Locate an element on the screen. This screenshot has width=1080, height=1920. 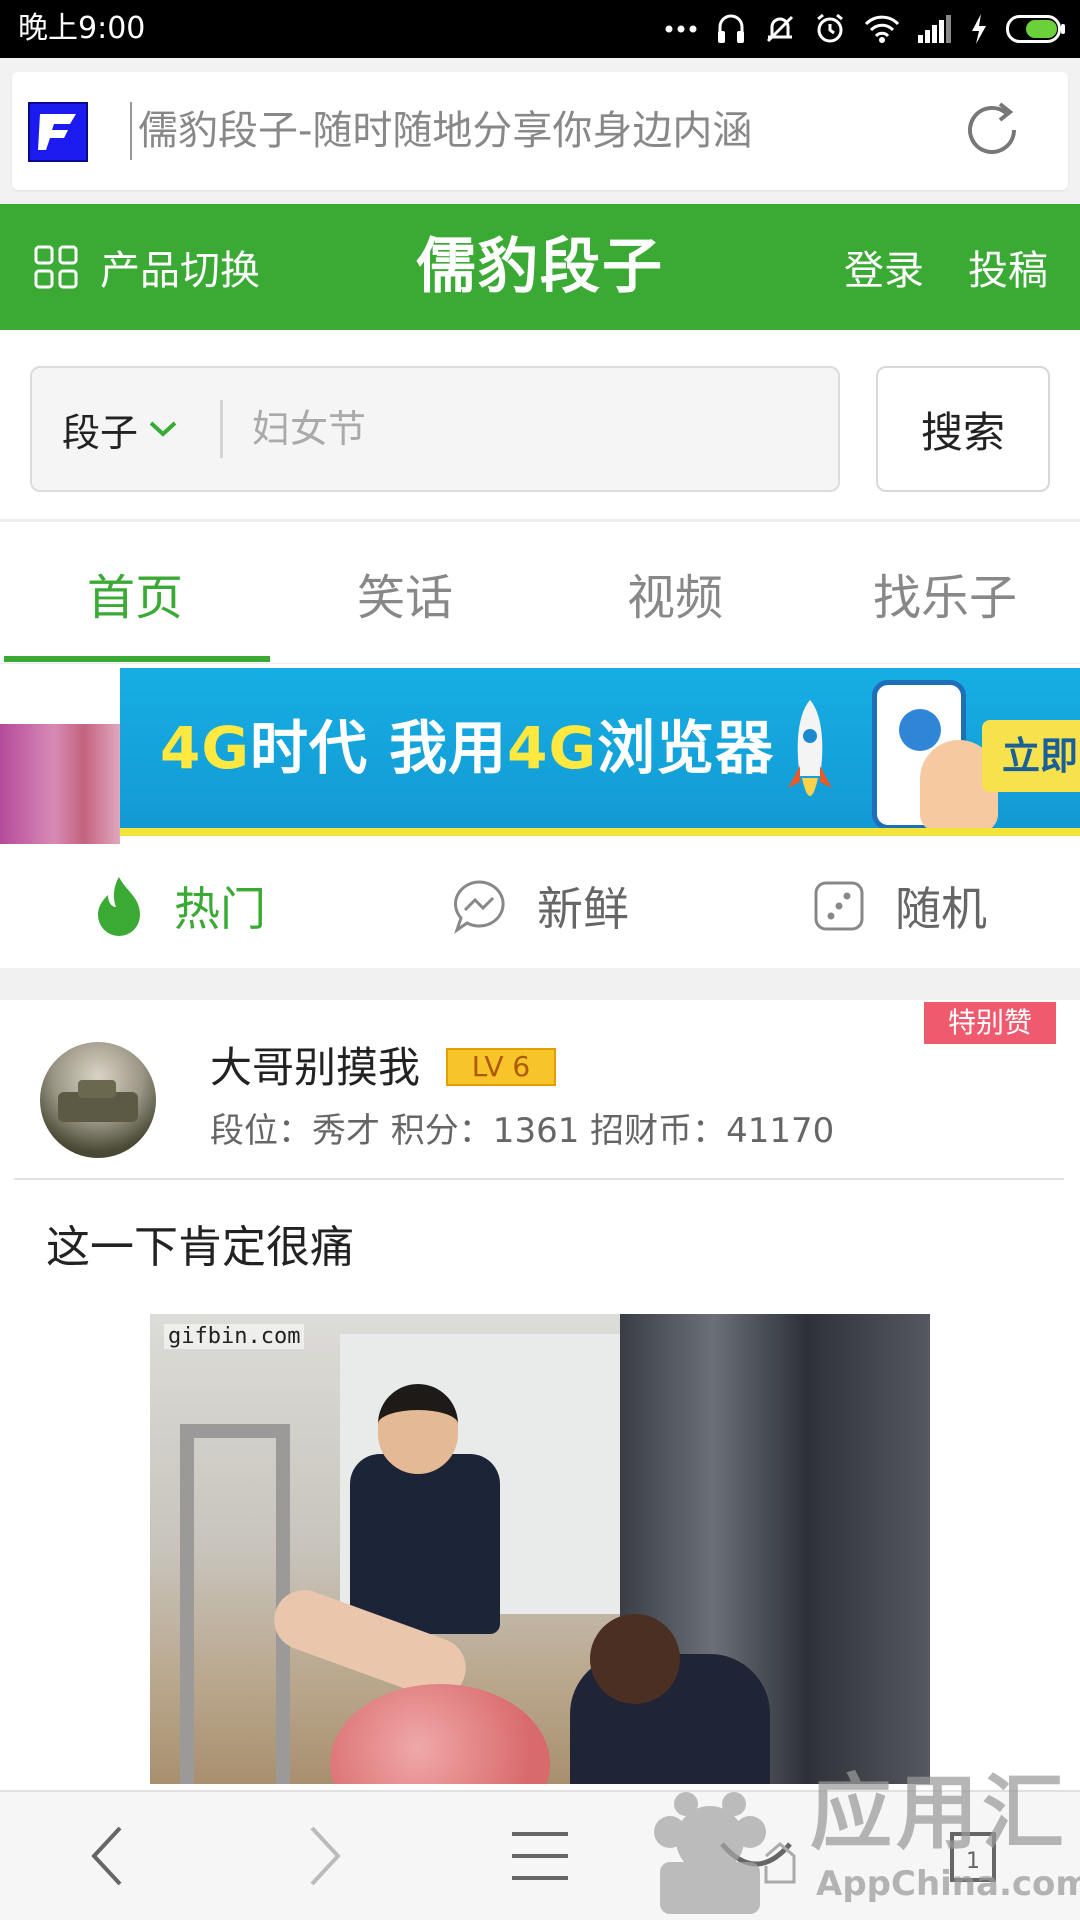
back-icon is located at coordinates (106, 1856).